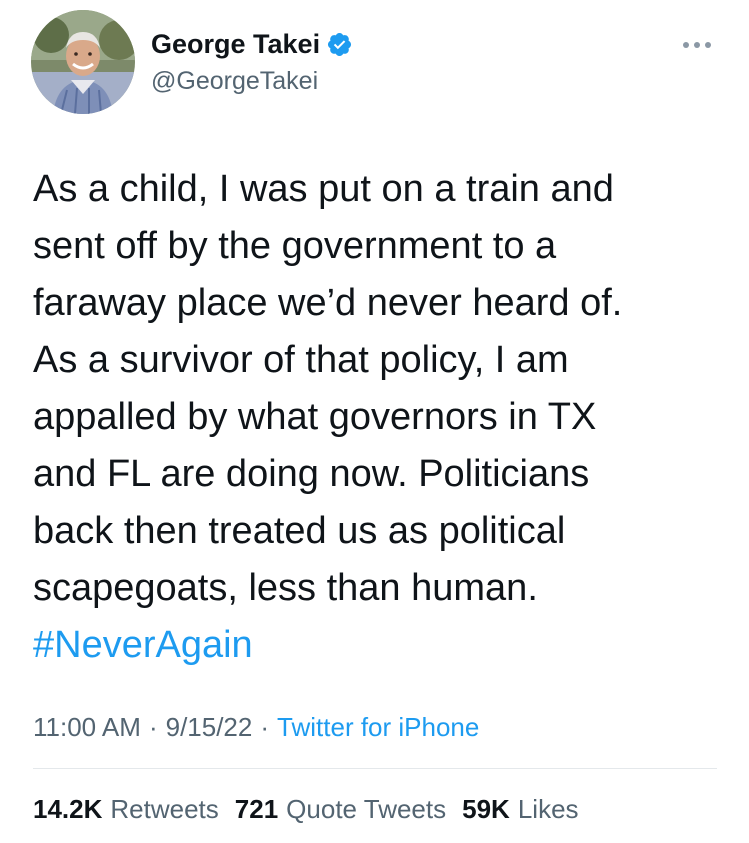 The width and height of the screenshot is (749, 843). Describe the element at coordinates (295, 246) in the screenshot. I see `tweet-line: sent off by the government to a` at that location.